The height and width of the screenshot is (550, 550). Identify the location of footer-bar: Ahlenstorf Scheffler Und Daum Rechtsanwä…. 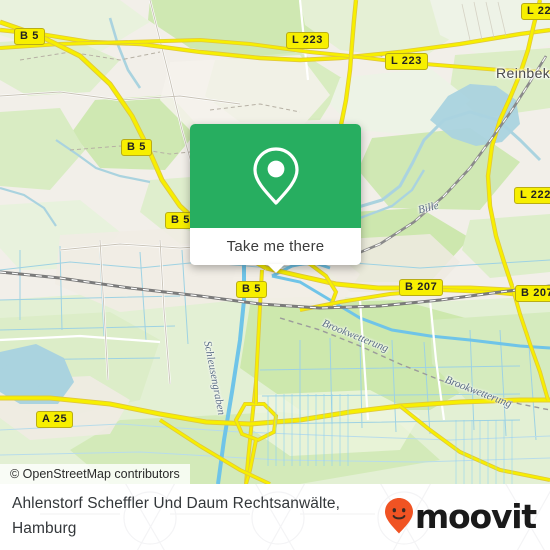
(275, 517).